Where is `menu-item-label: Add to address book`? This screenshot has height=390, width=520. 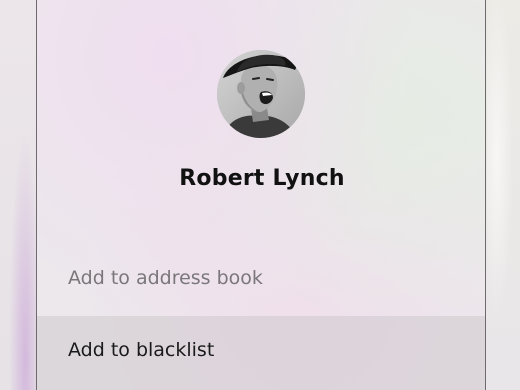 menu-item-label: Add to address book is located at coordinates (165, 278).